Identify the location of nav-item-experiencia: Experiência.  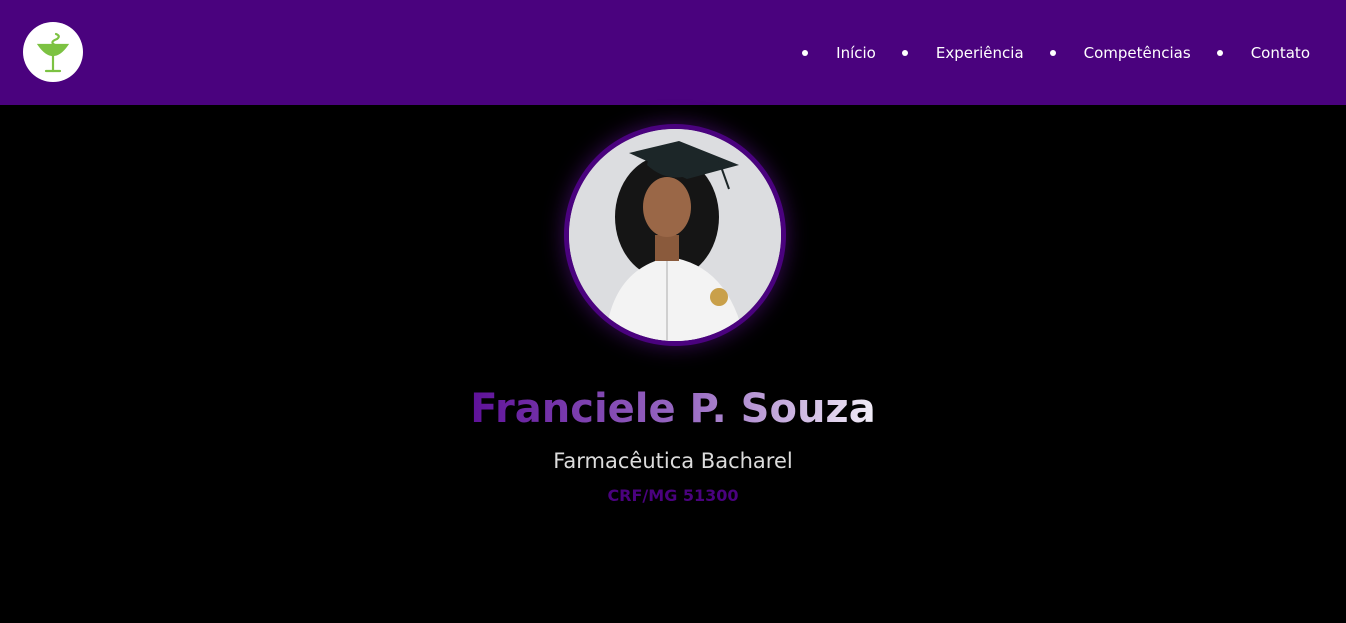
(962, 53).